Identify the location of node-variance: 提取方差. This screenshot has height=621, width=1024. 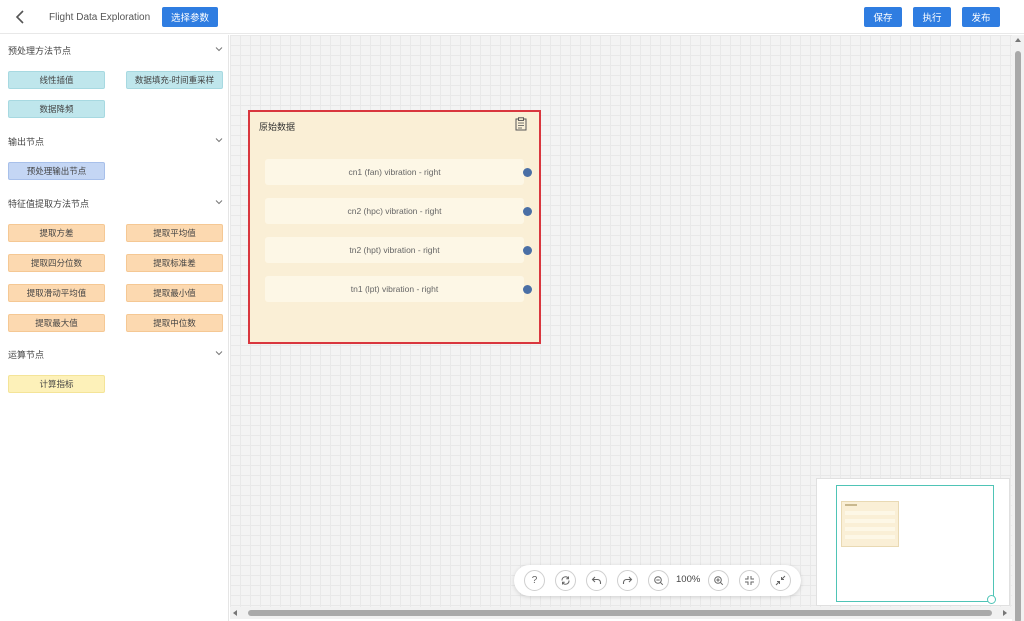
(56, 233).